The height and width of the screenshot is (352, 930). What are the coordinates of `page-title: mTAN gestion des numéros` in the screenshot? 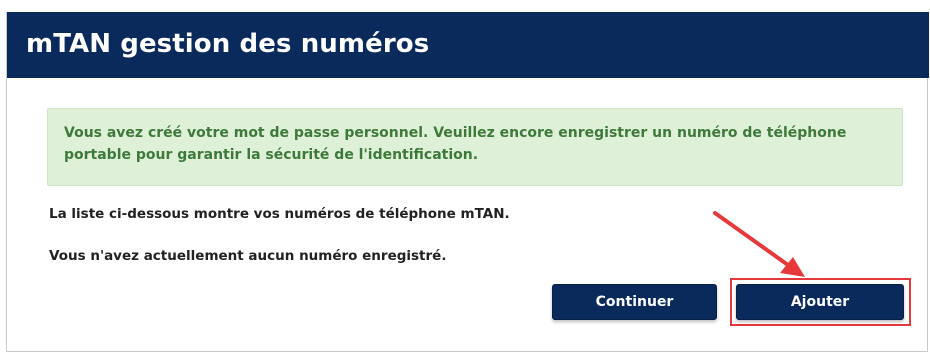 It's located at (228, 44).